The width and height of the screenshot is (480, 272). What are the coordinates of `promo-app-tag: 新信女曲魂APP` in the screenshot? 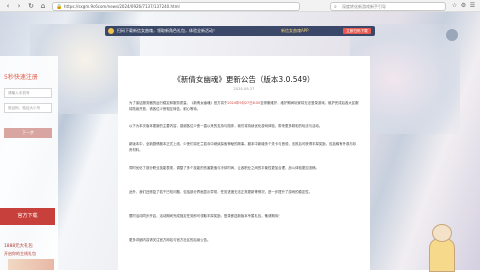 It's located at (295, 30).